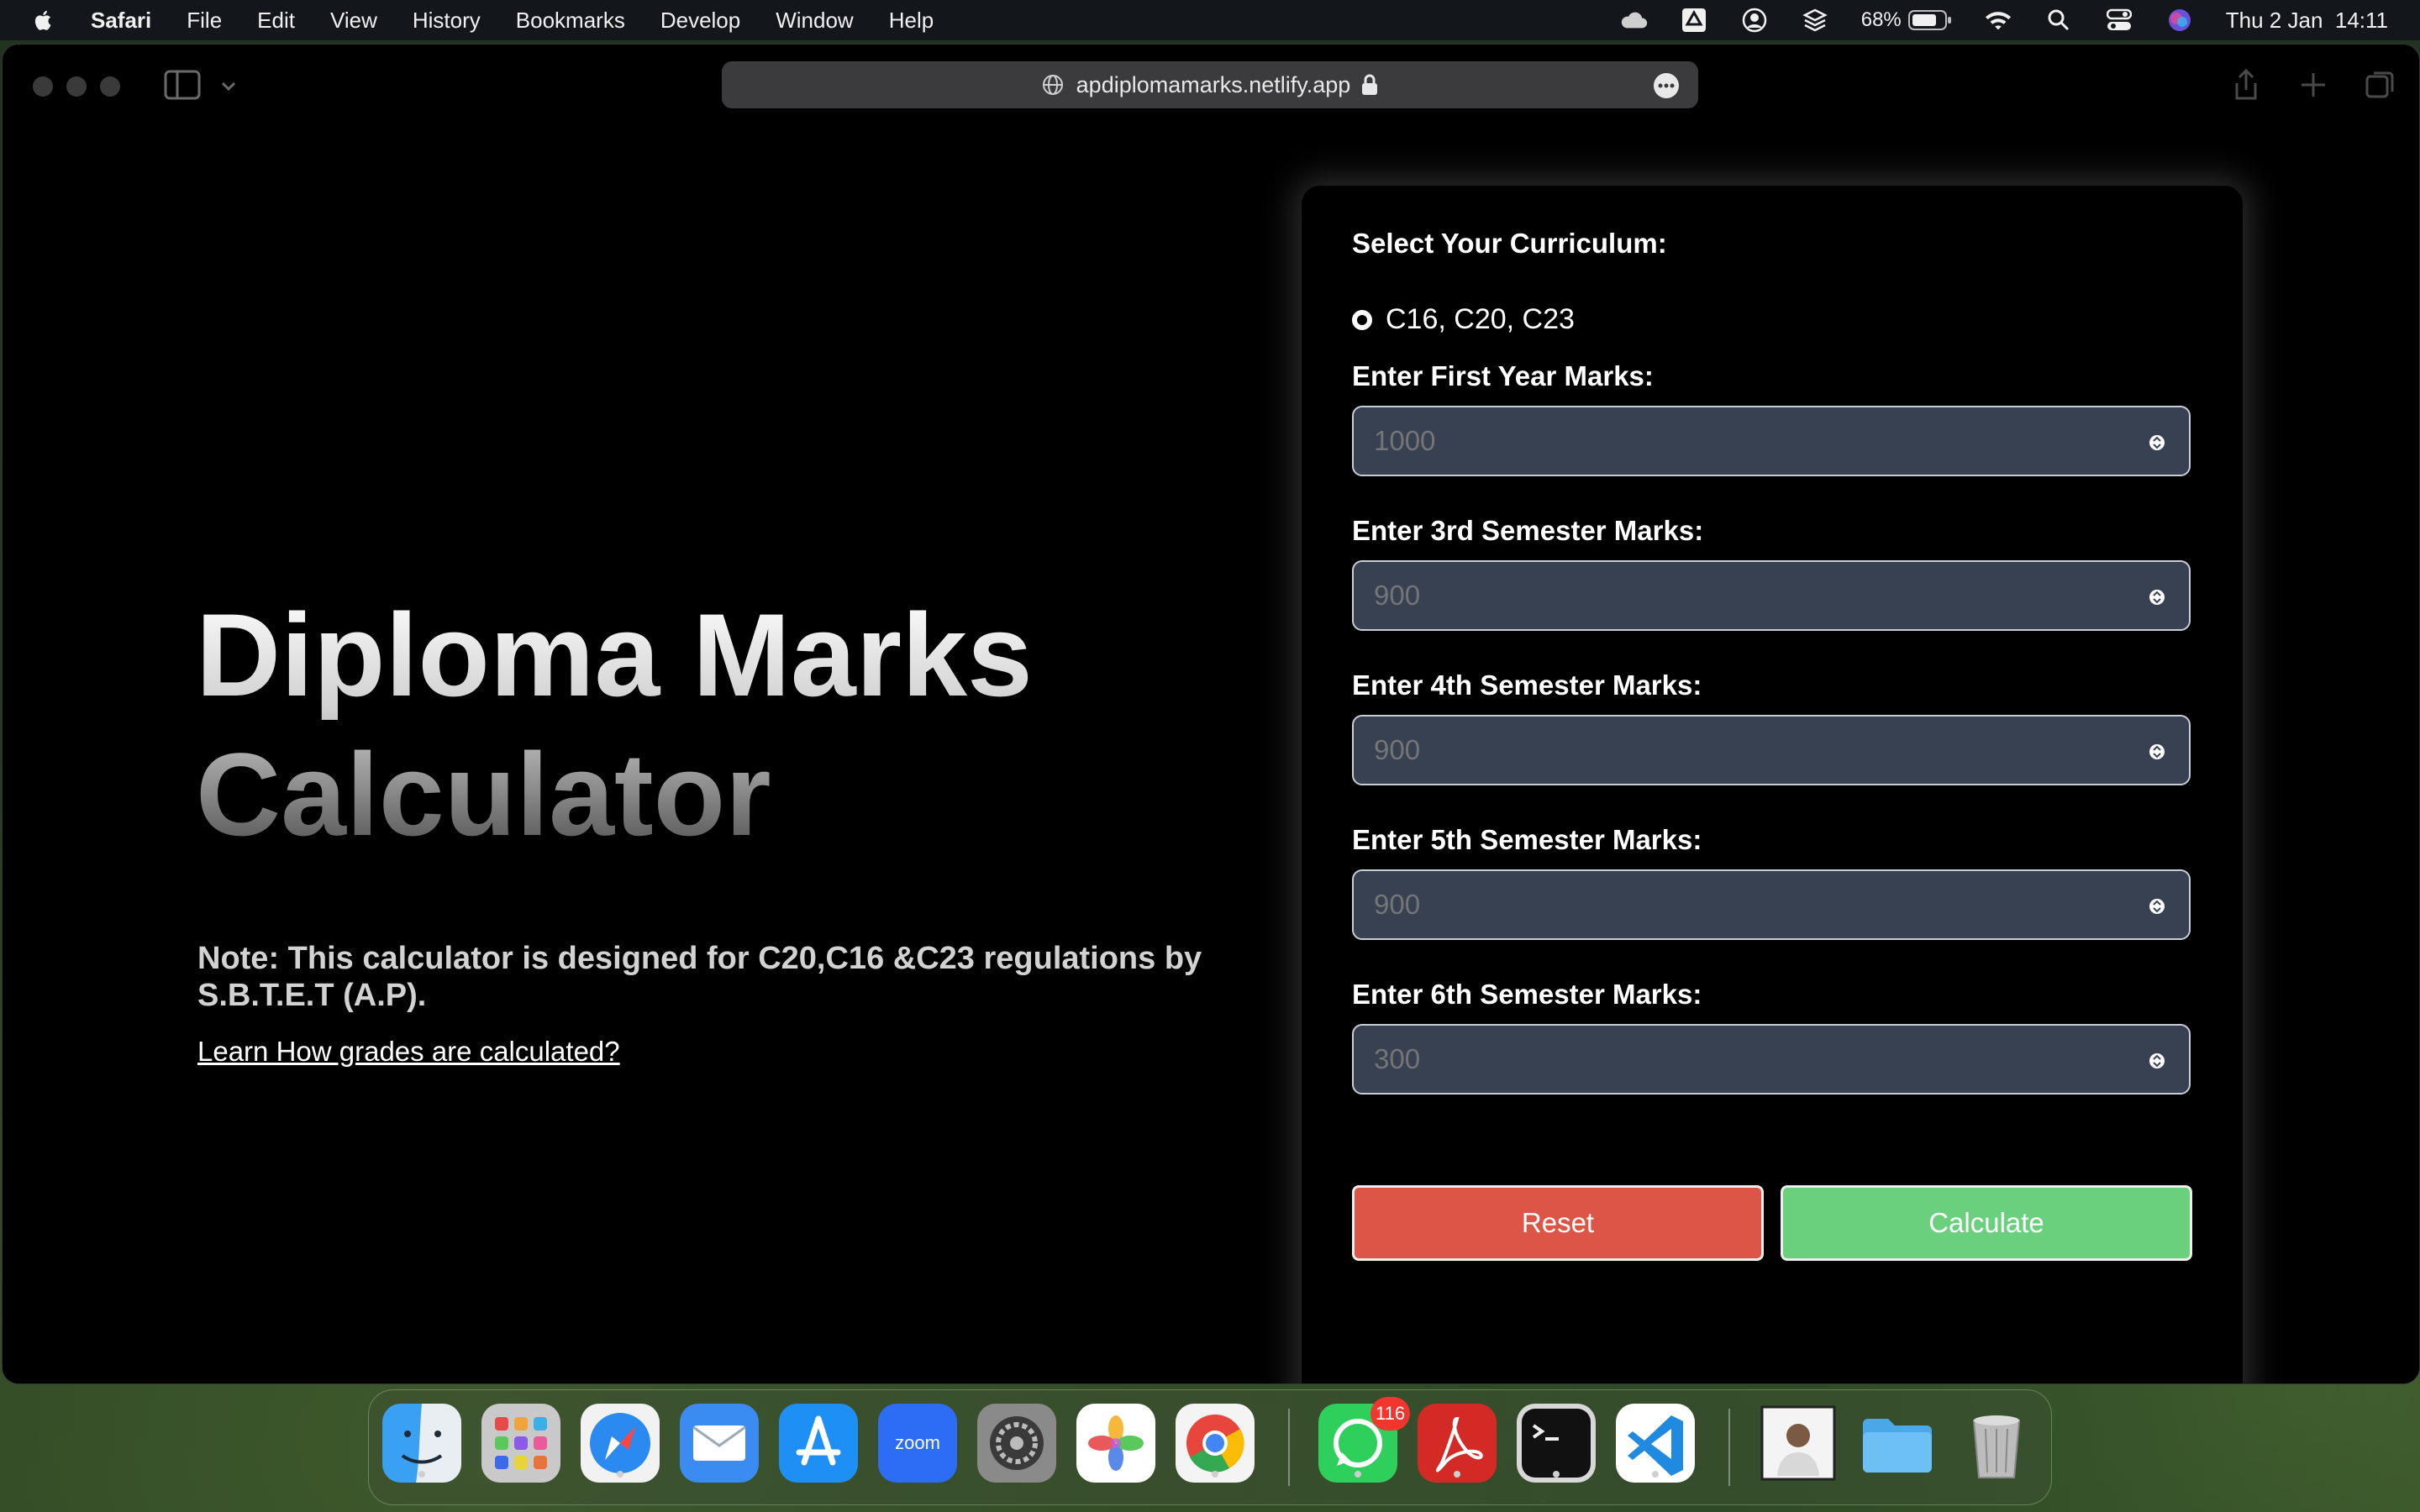  I want to click on sem4-input, so click(1771, 750).